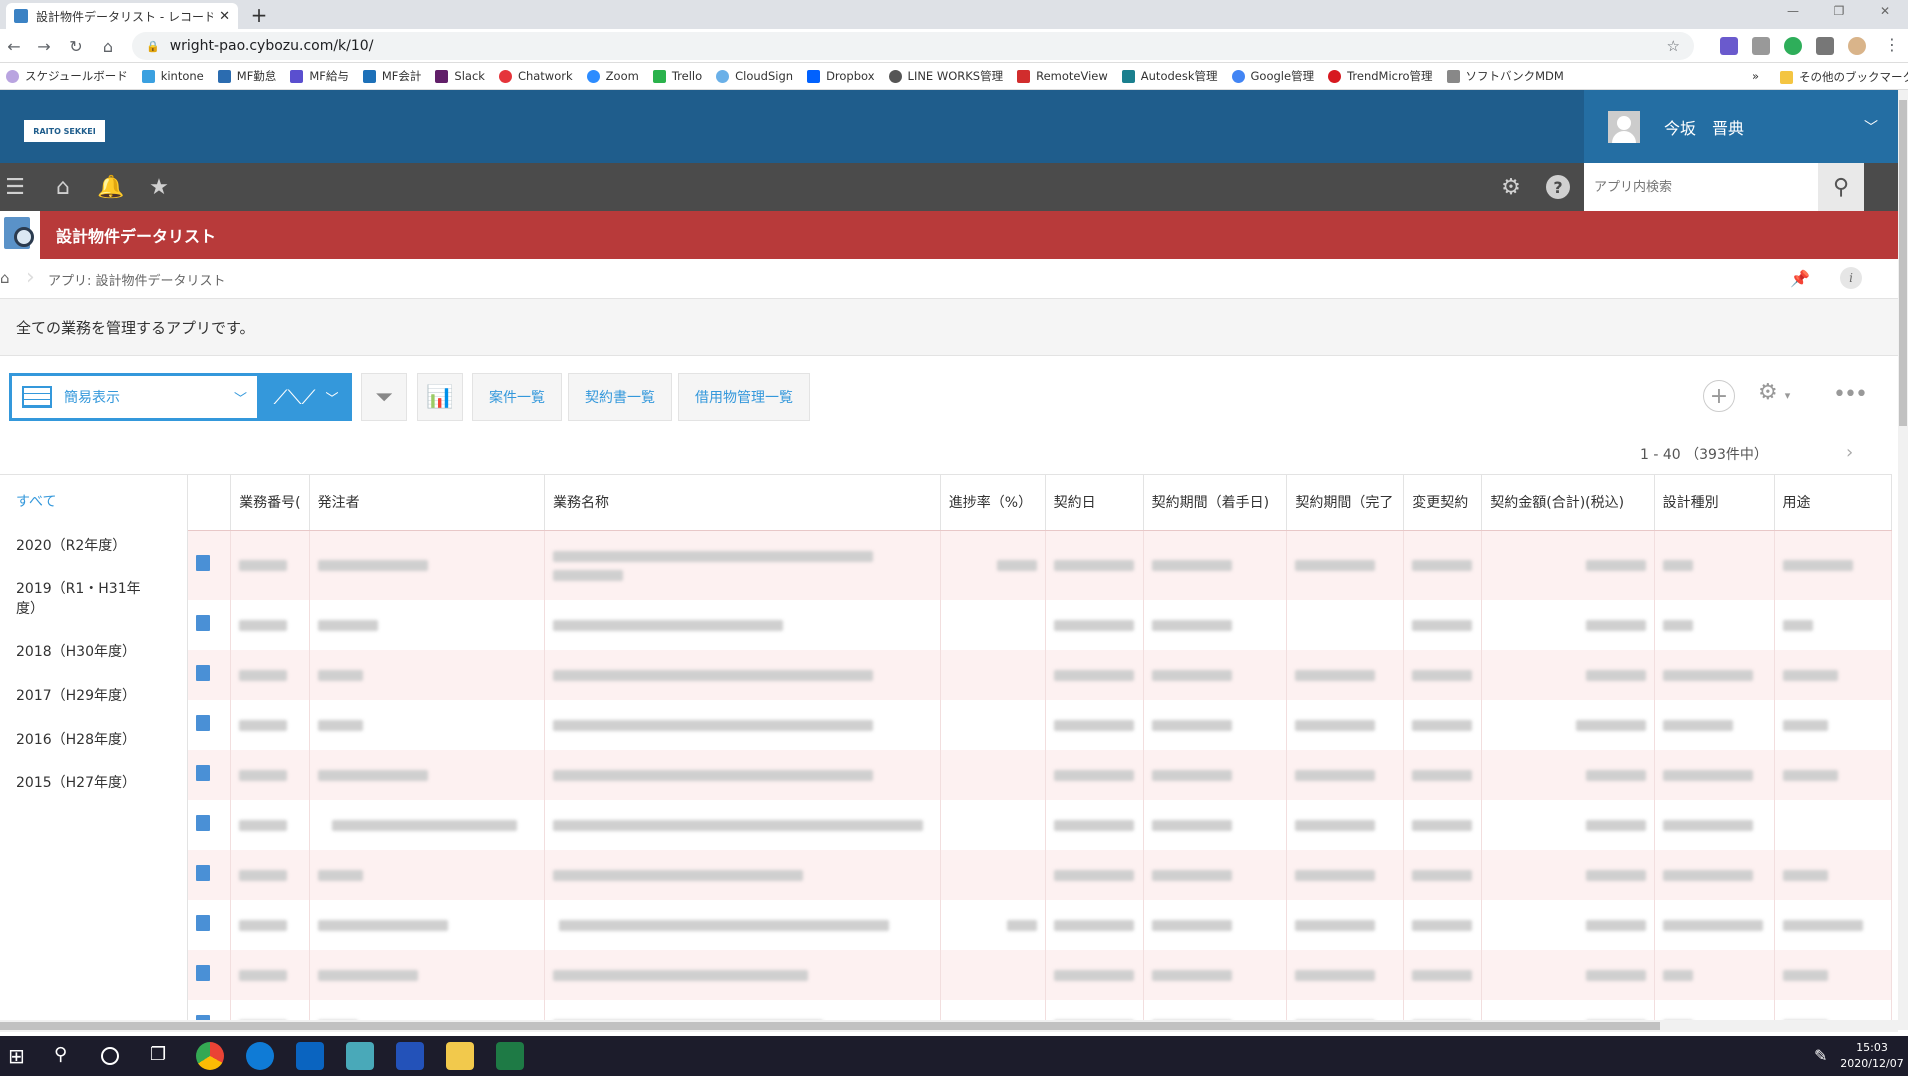 The width and height of the screenshot is (1908, 1076). I want to click on profile-avatar-icon, so click(1857, 46).